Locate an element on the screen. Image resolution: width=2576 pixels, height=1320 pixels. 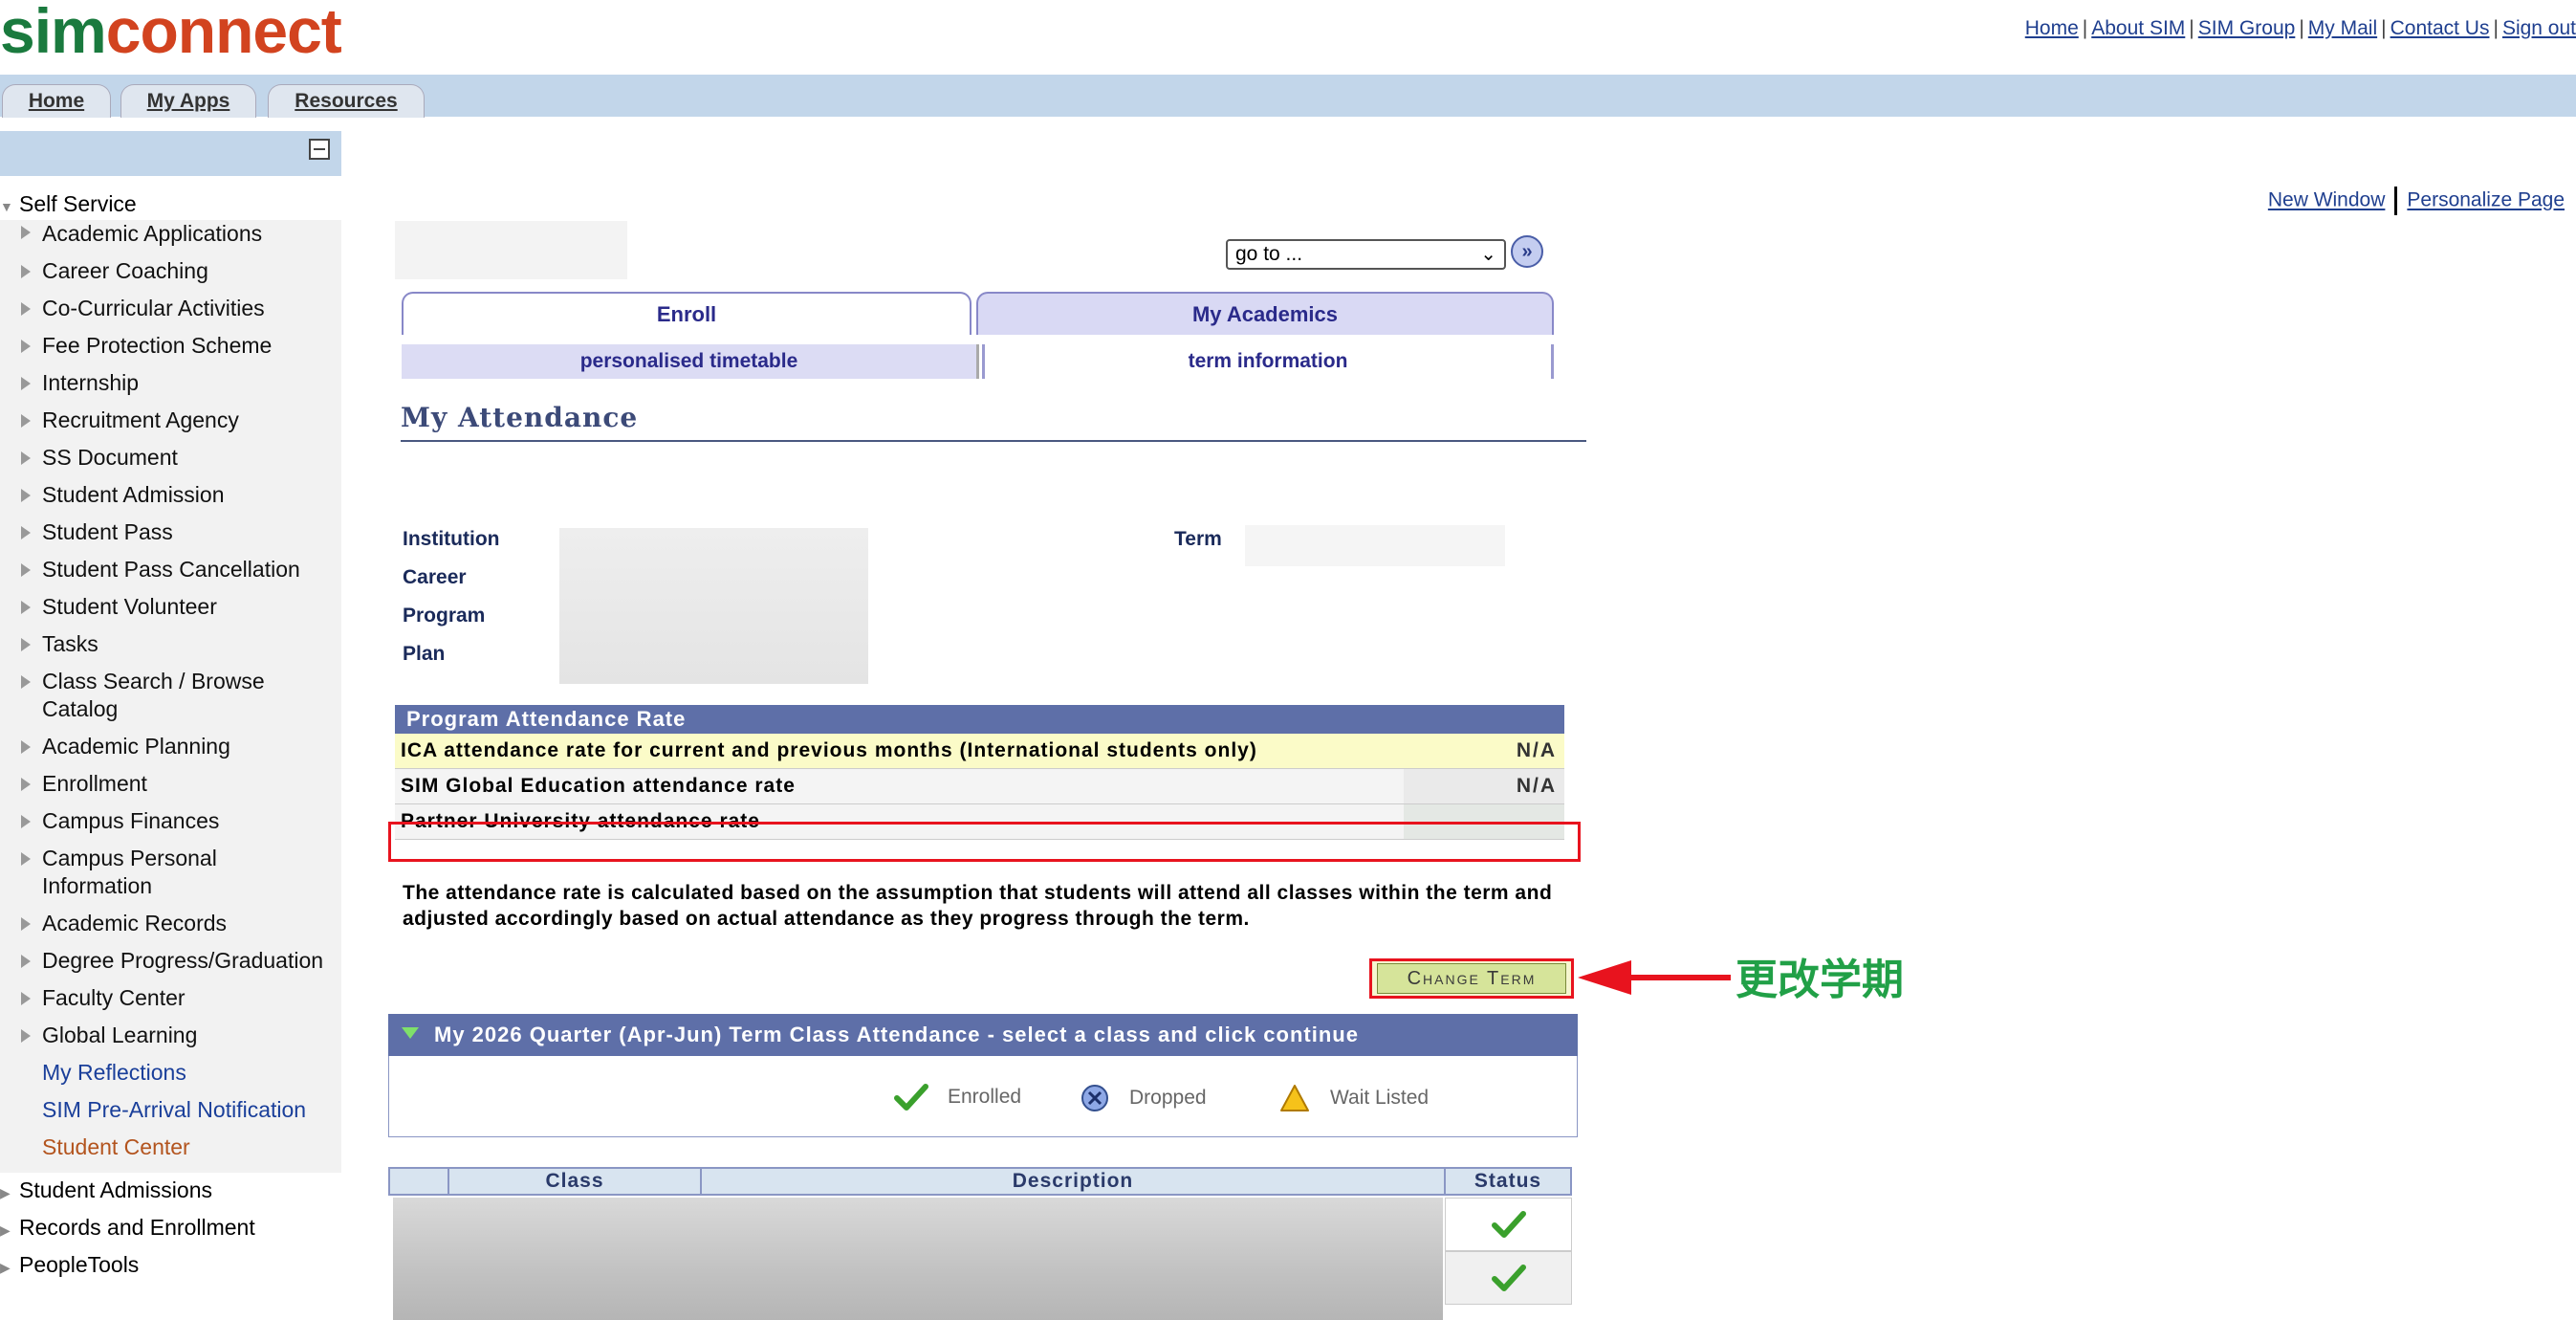
sidebar-item: Internship is located at coordinates (170, 384).